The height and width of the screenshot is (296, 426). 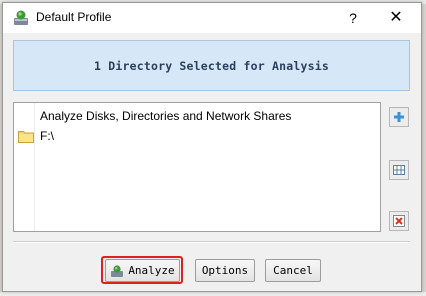 I want to click on options-button: Options, so click(x=225, y=270).